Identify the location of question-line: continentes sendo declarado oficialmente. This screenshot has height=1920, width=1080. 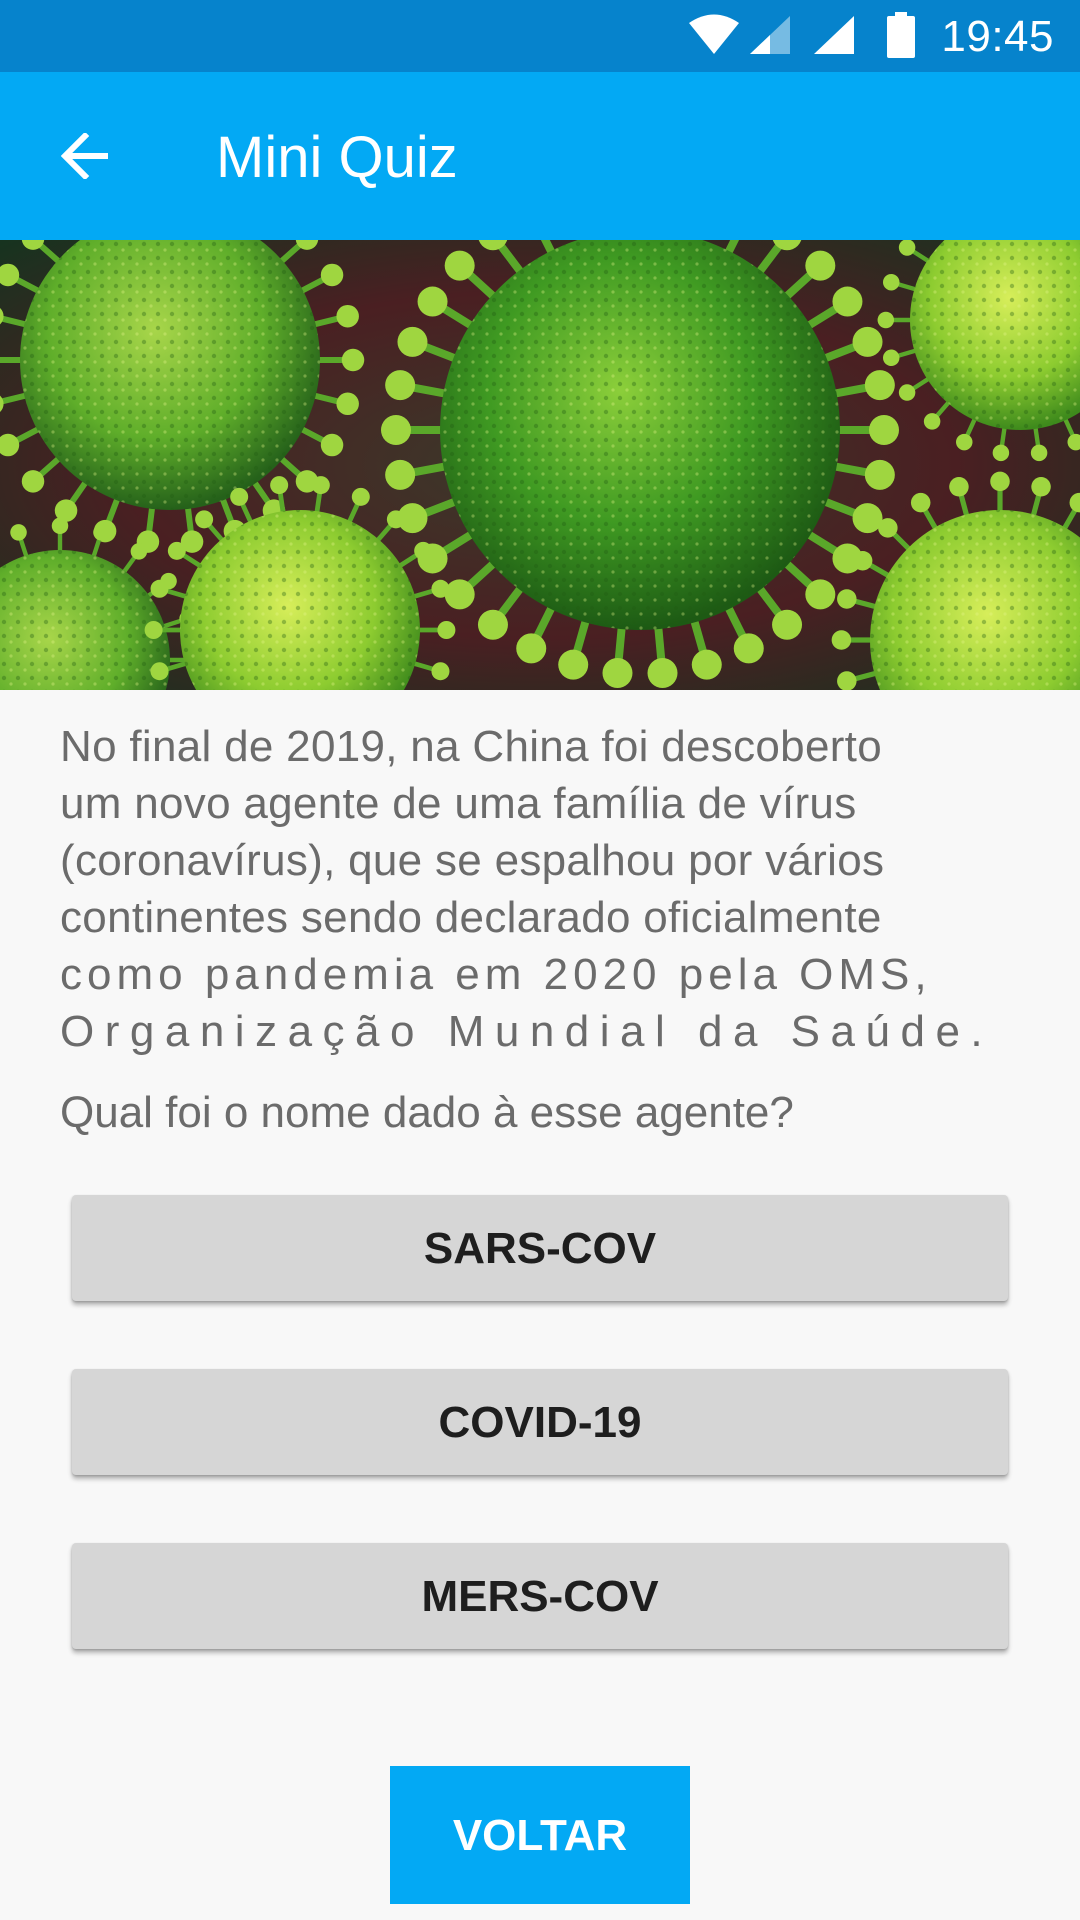
(471, 917).